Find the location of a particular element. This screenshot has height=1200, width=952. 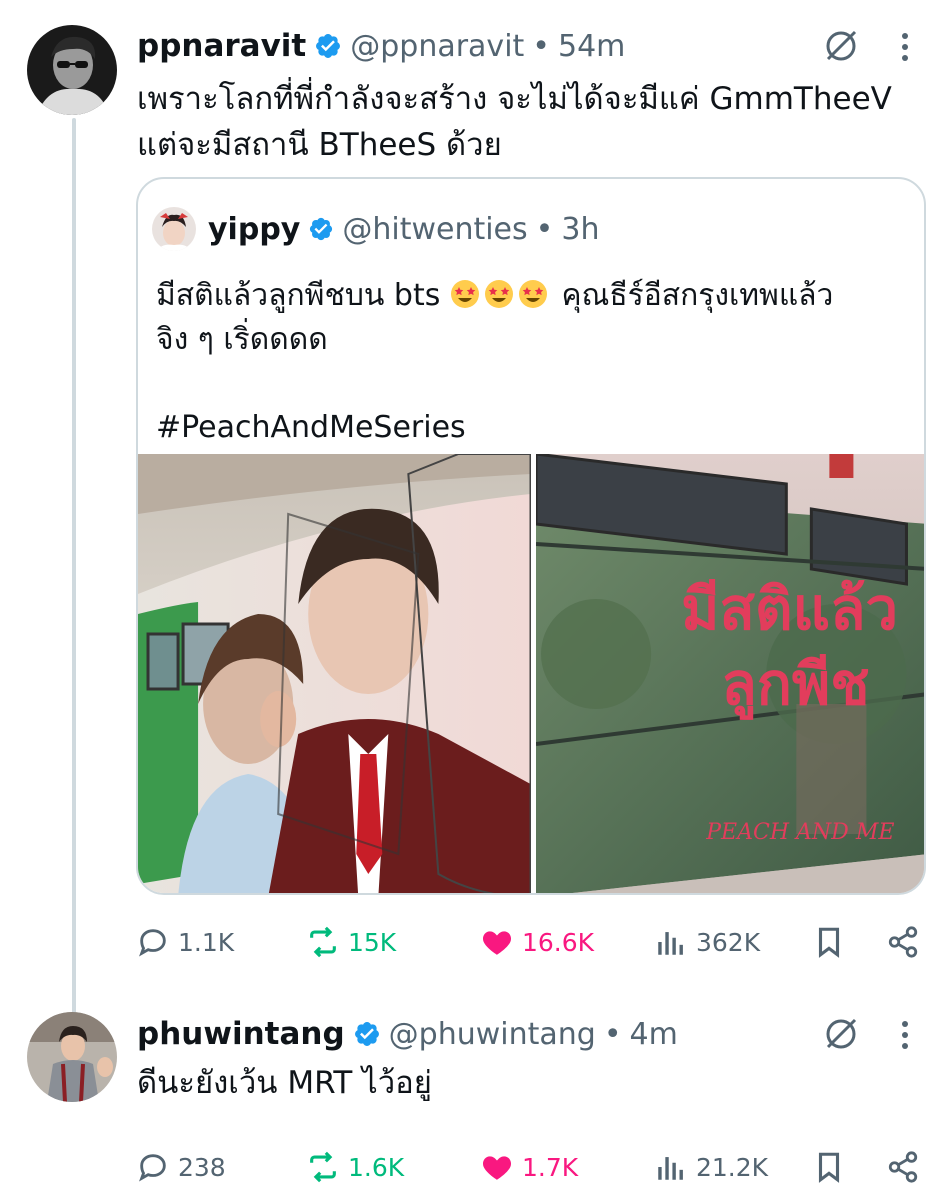

like-button: 1.7K is located at coordinates (529, 1167).